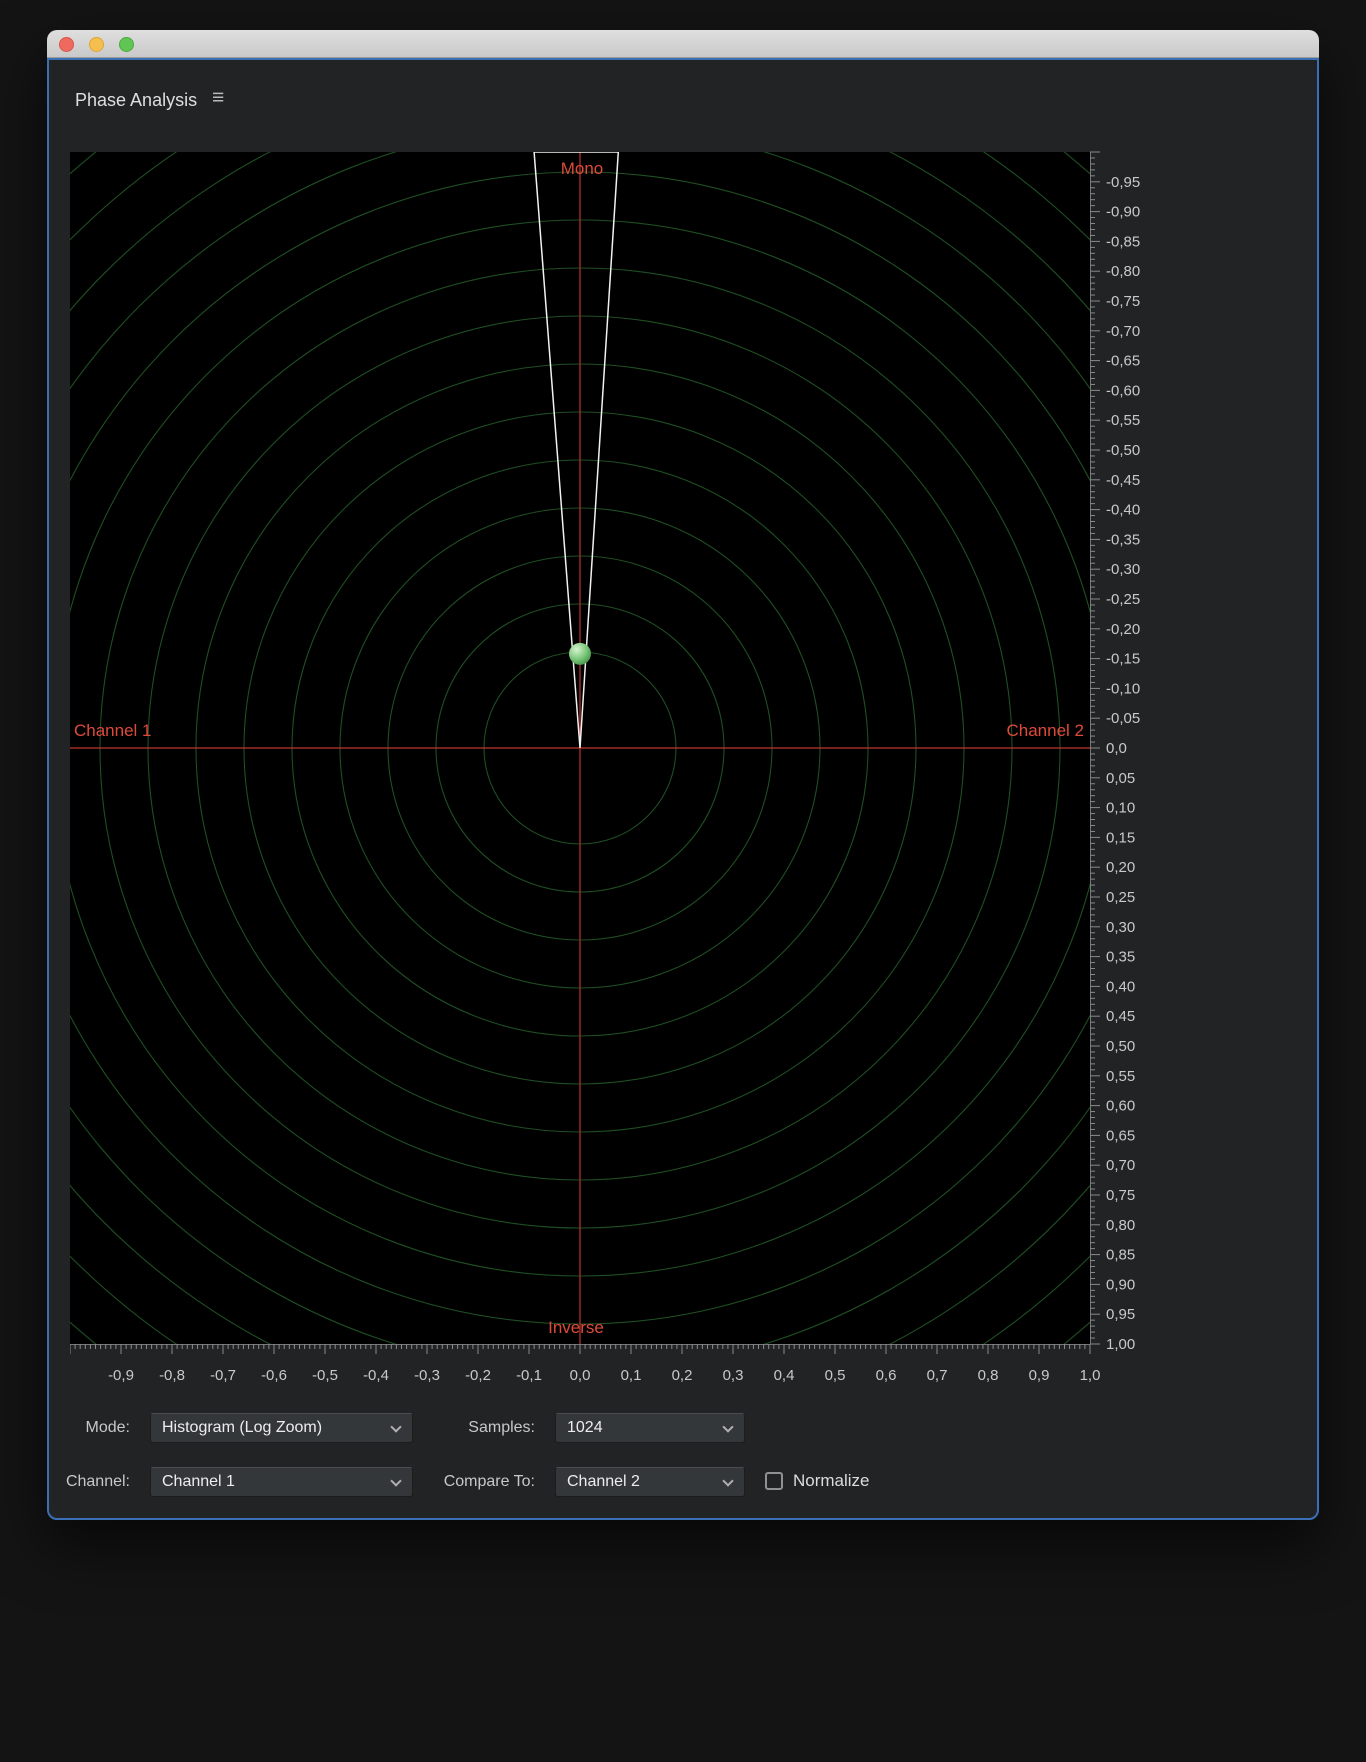 The height and width of the screenshot is (1762, 1366). Describe the element at coordinates (242, 1427) in the screenshot. I see `mode-value: Histogram (Log Zoom)` at that location.